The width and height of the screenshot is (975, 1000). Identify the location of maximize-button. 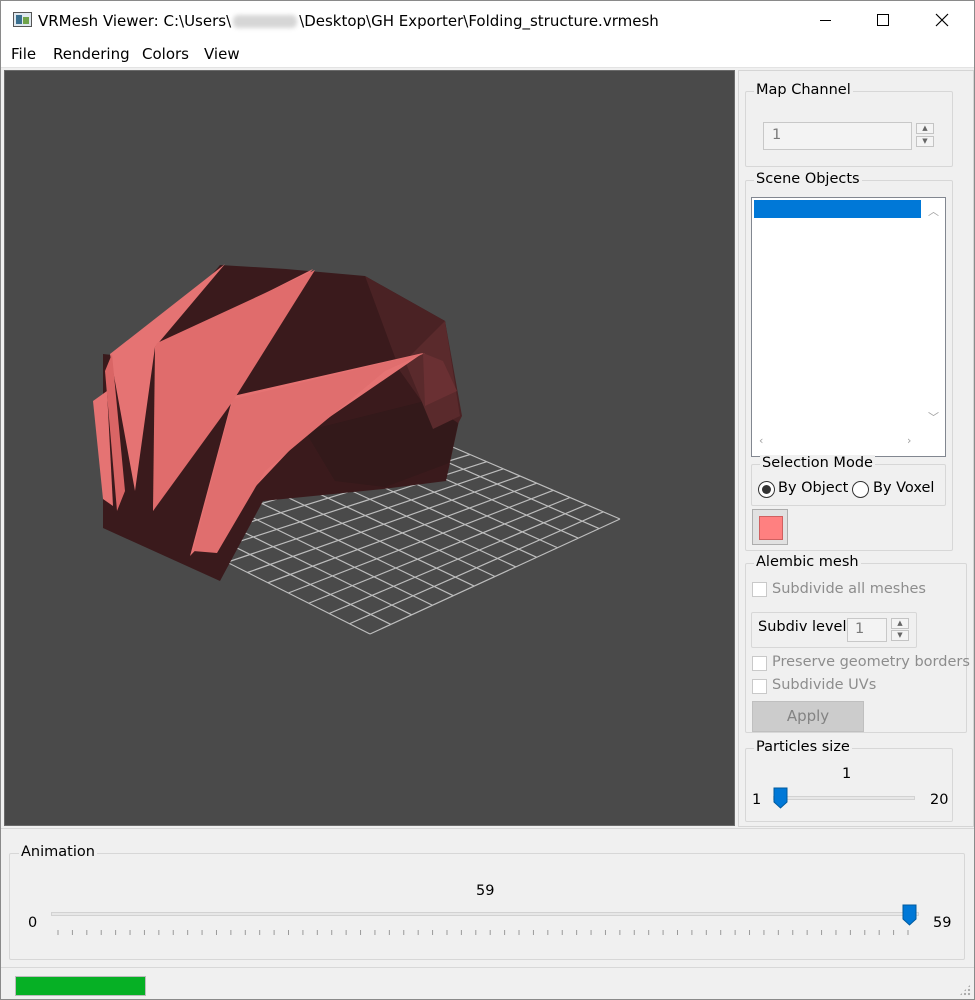
(883, 20).